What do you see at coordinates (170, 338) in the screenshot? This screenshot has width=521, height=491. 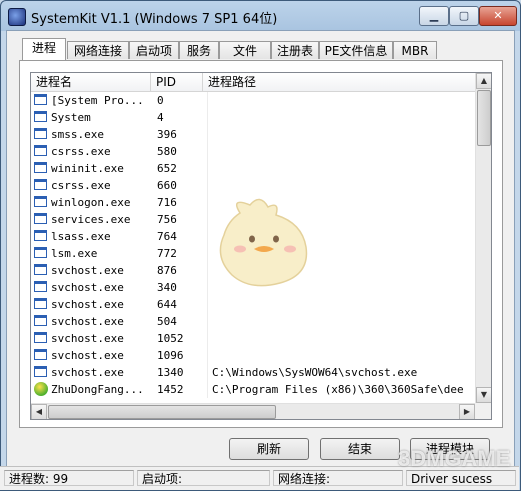 I see `process-pid: 1052` at bounding box center [170, 338].